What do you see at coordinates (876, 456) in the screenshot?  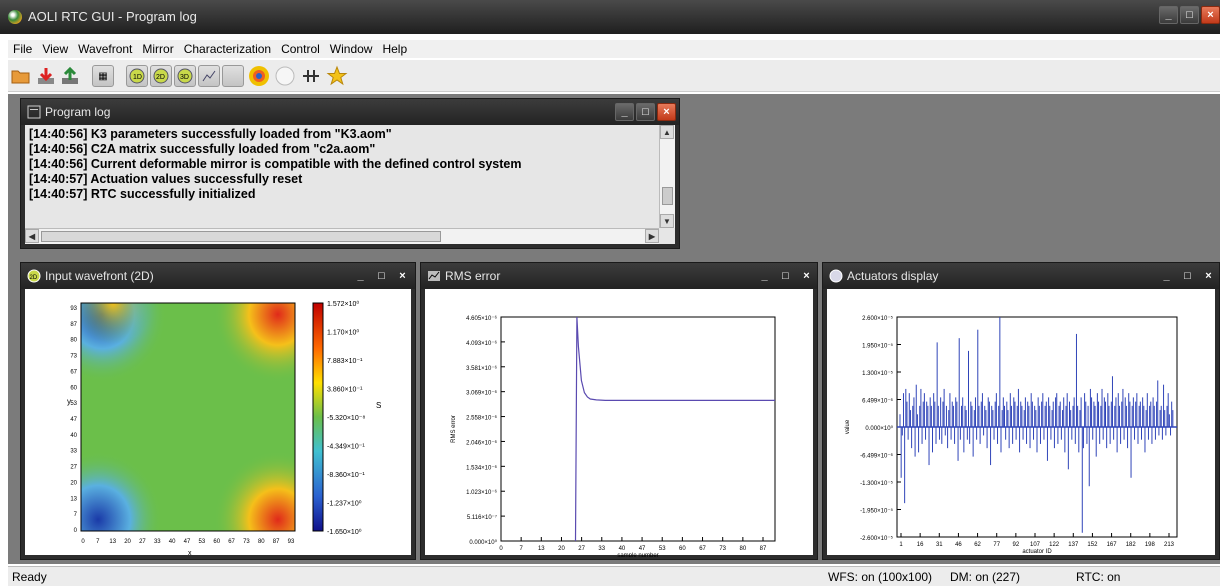 I see `y-tick-label: -6.499×10⁻⁶` at bounding box center [876, 456].